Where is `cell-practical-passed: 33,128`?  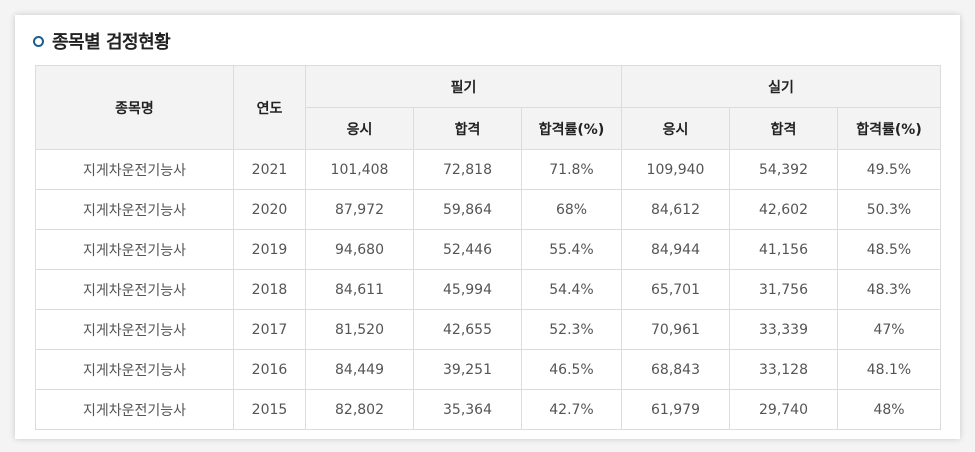 cell-practical-passed: 33,128 is located at coordinates (783, 369).